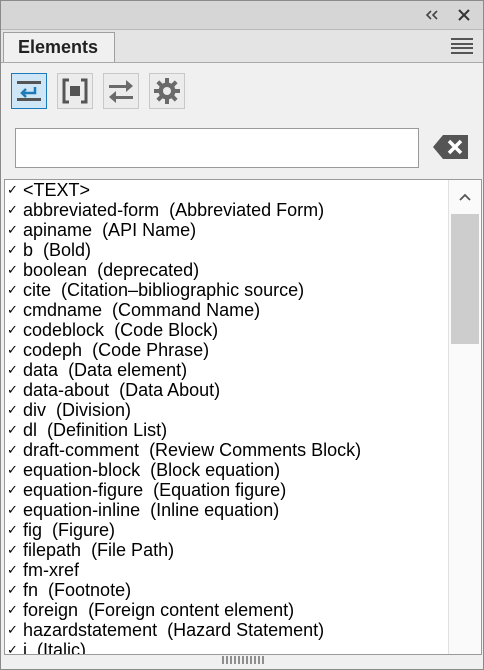 The image size is (484, 670). I want to click on list-item: ✓ i (Italic), so click(226, 647).